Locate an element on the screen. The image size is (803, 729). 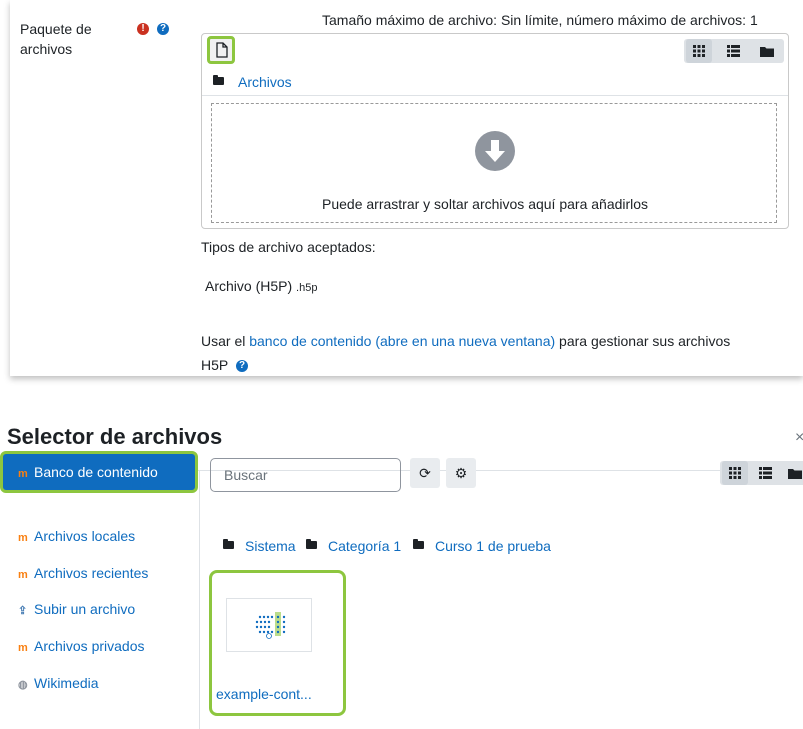
sidebar-item-private-files: m Archivos privados is located at coordinates (81, 646).